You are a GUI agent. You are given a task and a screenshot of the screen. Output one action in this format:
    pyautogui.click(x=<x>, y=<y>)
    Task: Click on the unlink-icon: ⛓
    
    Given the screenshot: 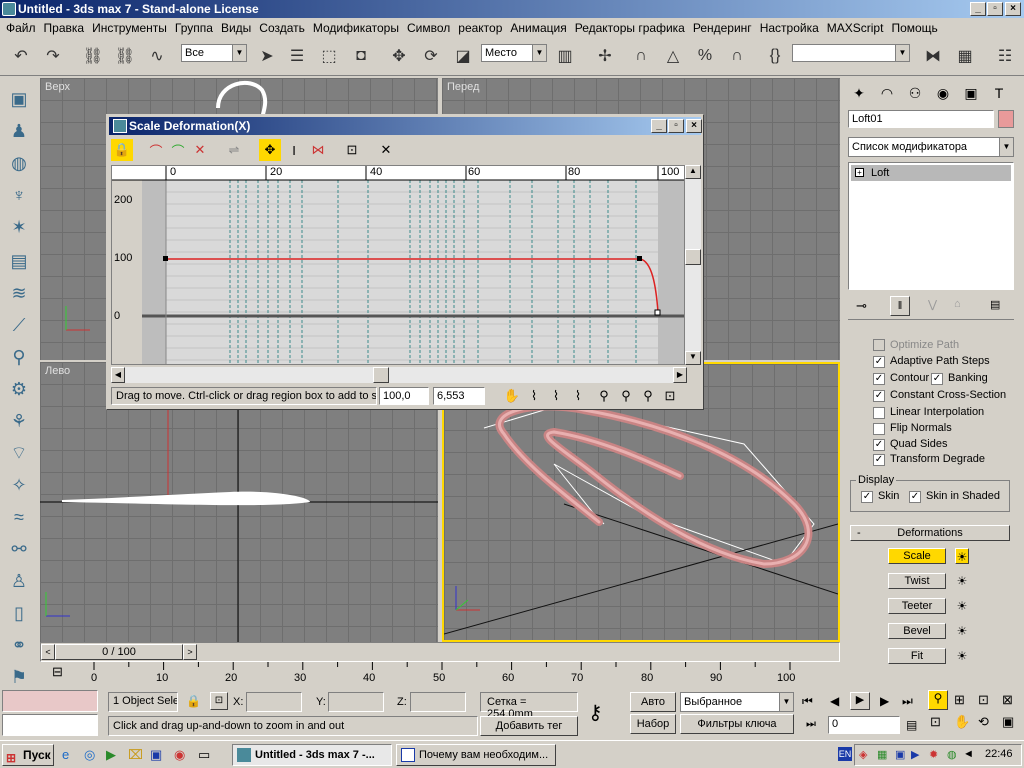 What is the action you would take?
    pyautogui.click(x=125, y=56)
    